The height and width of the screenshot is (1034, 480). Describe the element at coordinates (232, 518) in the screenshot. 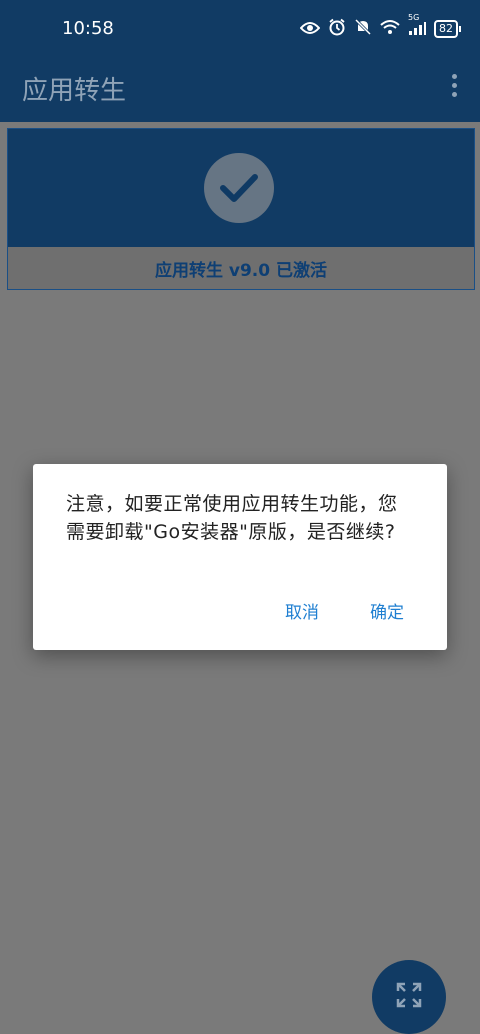

I see `dialog-message: 注意，如要正常使用应用转生功能，您需要卸载"Go安装器"原版，是否继续?` at that location.